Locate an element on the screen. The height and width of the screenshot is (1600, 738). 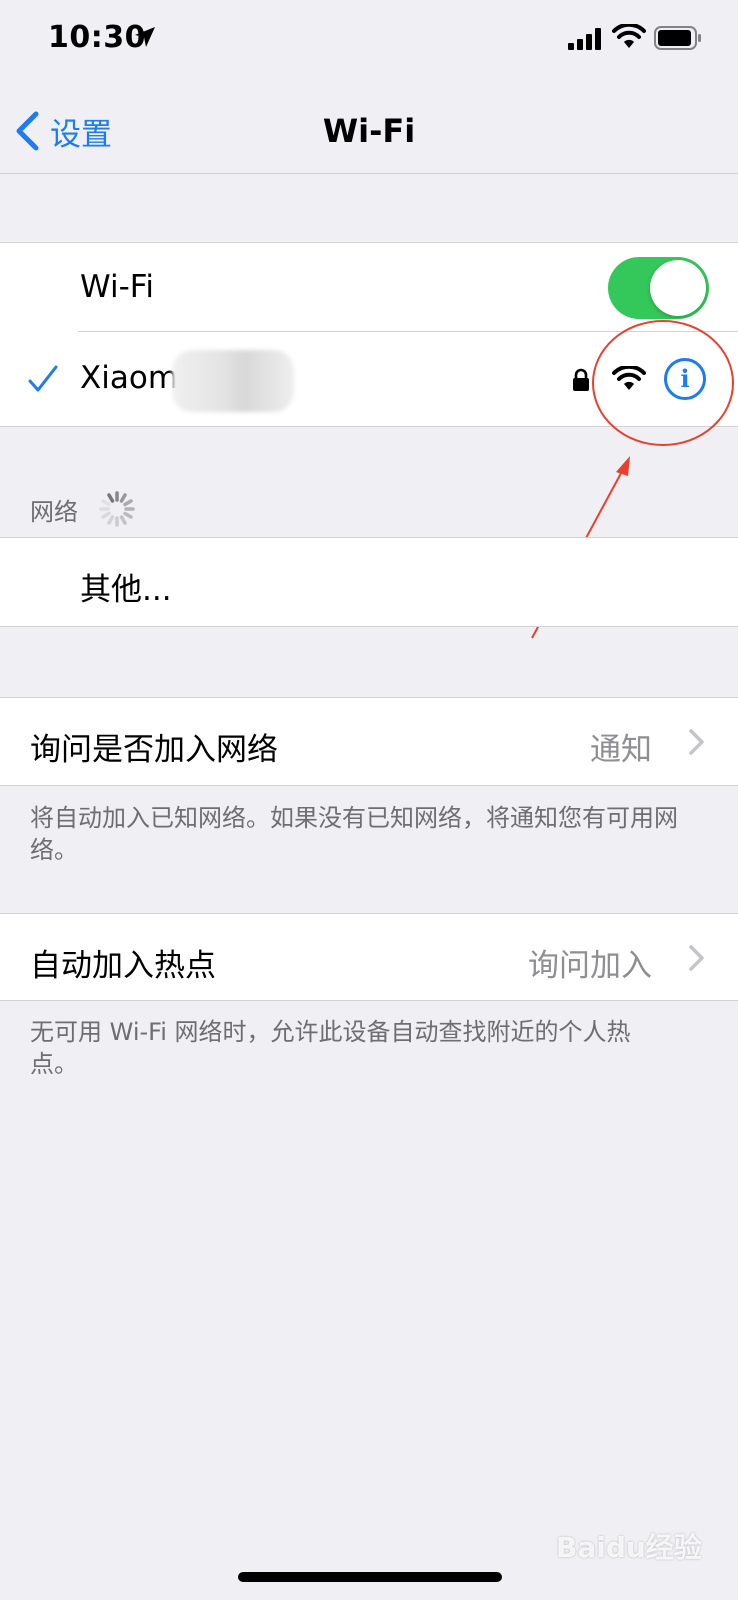
loading-spinner-icon is located at coordinates (117, 509).